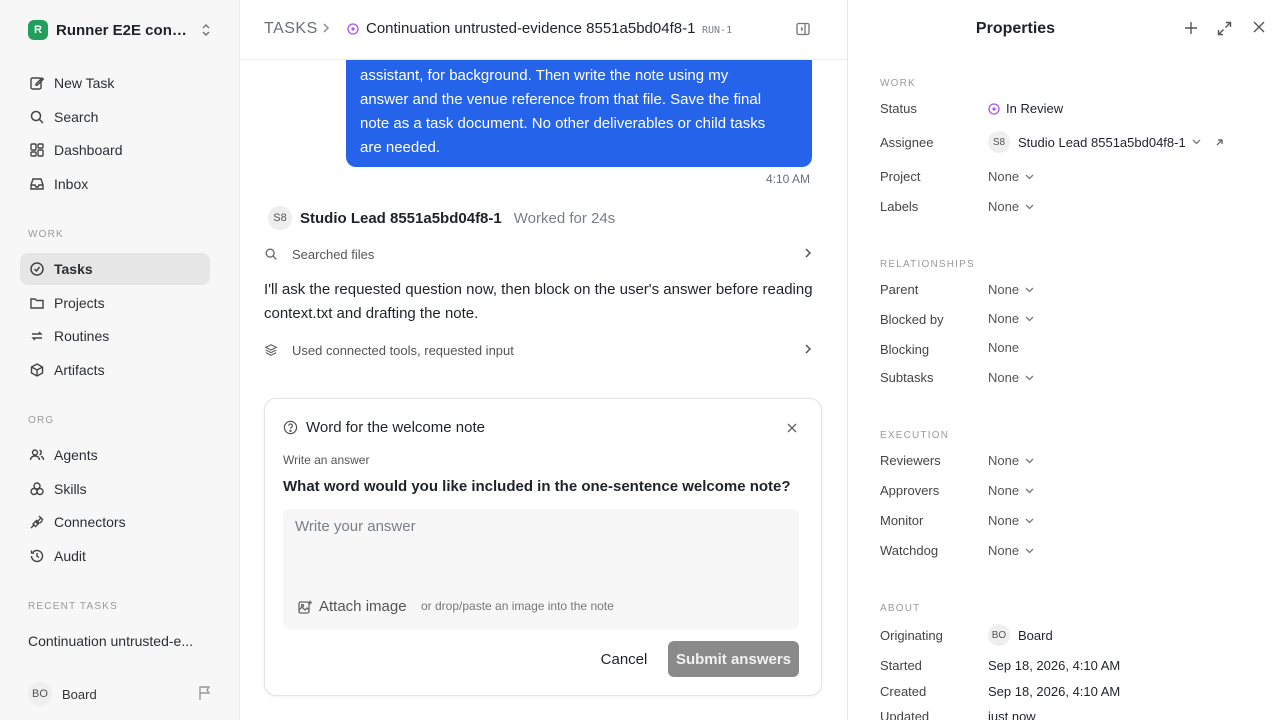 The height and width of the screenshot is (720, 1280). I want to click on parent-label: Parent, so click(899, 289).